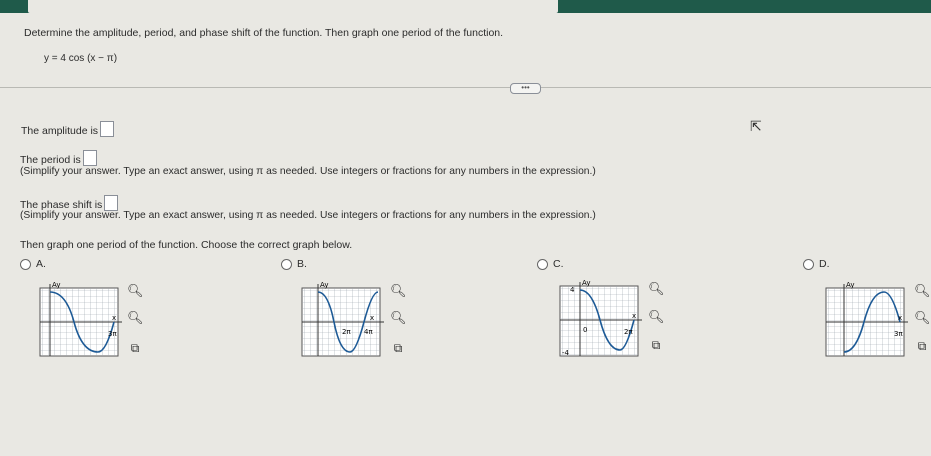 The height and width of the screenshot is (456, 931). I want to click on graph-c-ytick-bottom: -4, so click(566, 353).